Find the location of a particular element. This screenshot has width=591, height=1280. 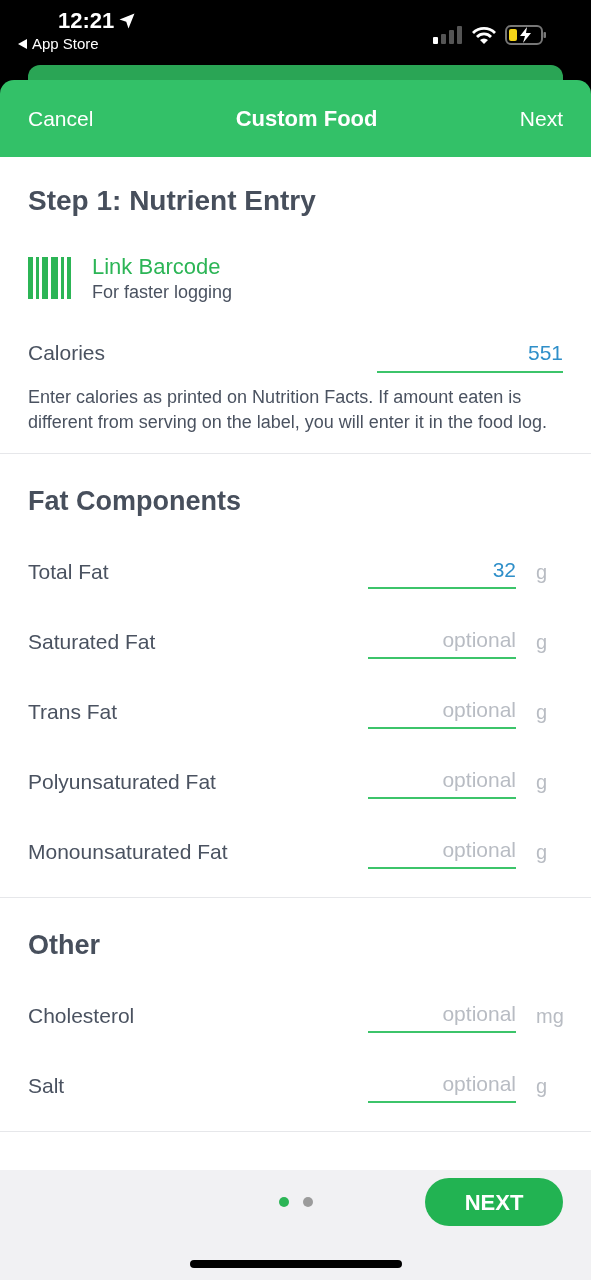

link-barcode-button: Link Barcode For faster logging is located at coordinates (130, 278).